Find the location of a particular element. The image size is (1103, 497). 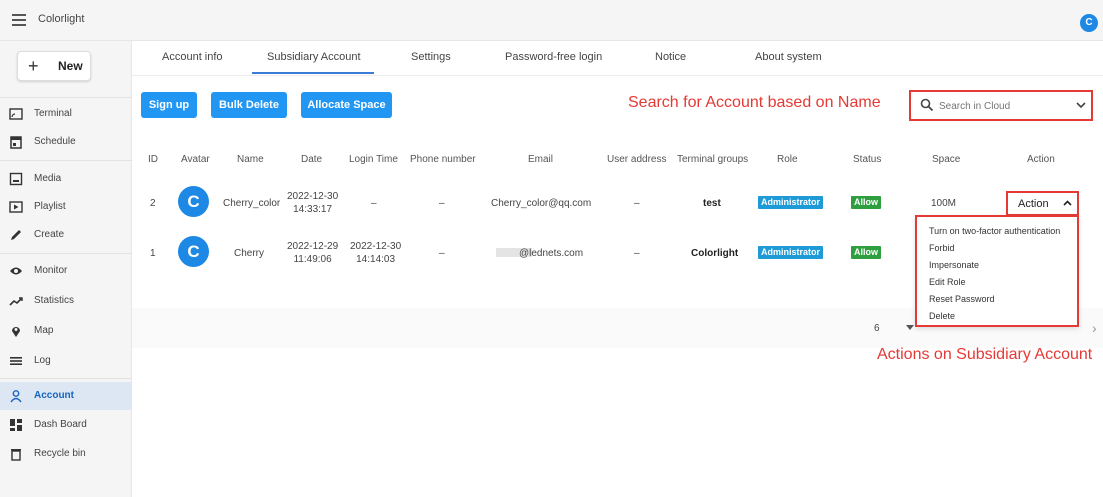

sidebar-item-account: Account is located at coordinates (66, 396).